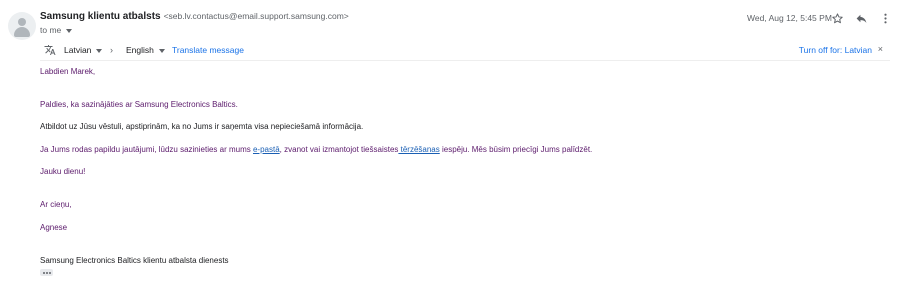 The image size is (900, 298). What do you see at coordinates (789, 18) in the screenshot?
I see `message-date: Wed, Aug 12, 5:45 PM` at bounding box center [789, 18].